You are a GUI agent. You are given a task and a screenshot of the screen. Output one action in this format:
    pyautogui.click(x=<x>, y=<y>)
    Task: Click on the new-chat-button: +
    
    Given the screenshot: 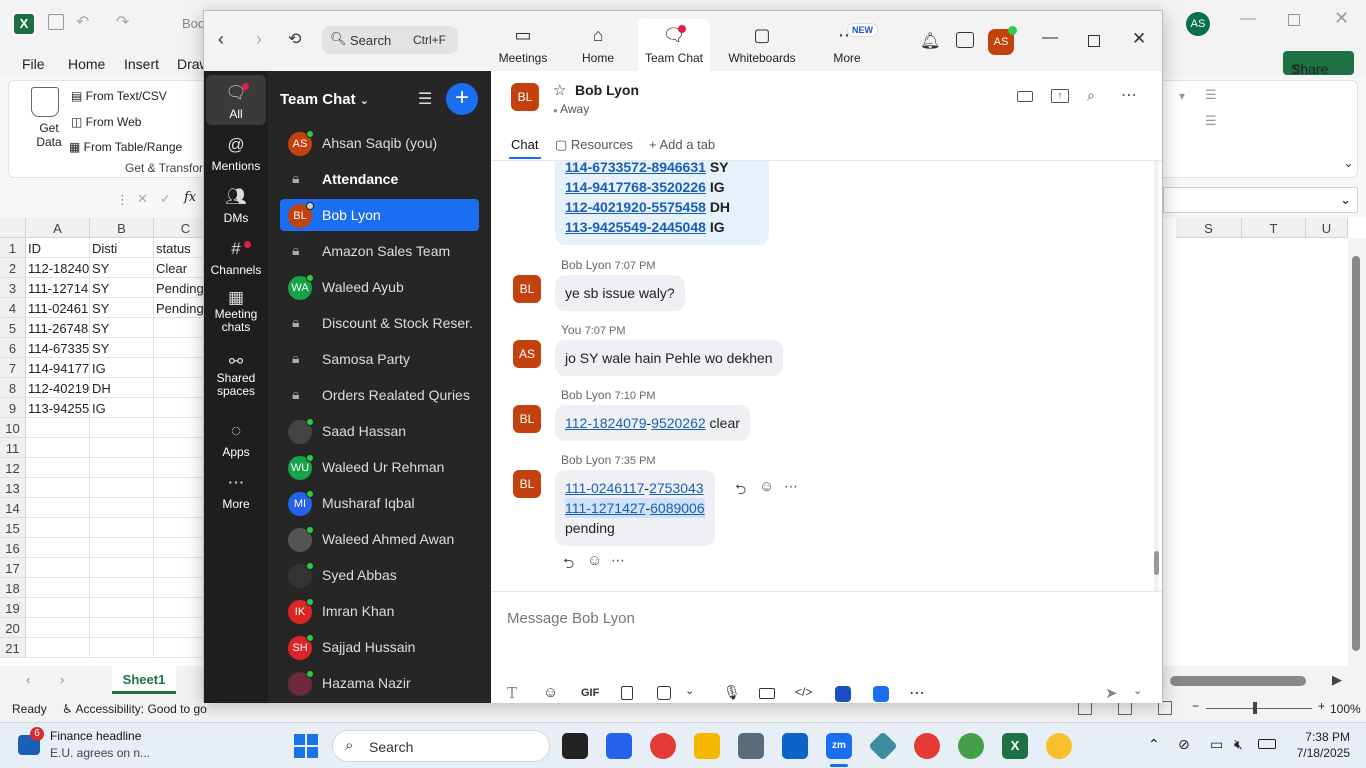 What is the action you would take?
    pyautogui.click(x=462, y=99)
    